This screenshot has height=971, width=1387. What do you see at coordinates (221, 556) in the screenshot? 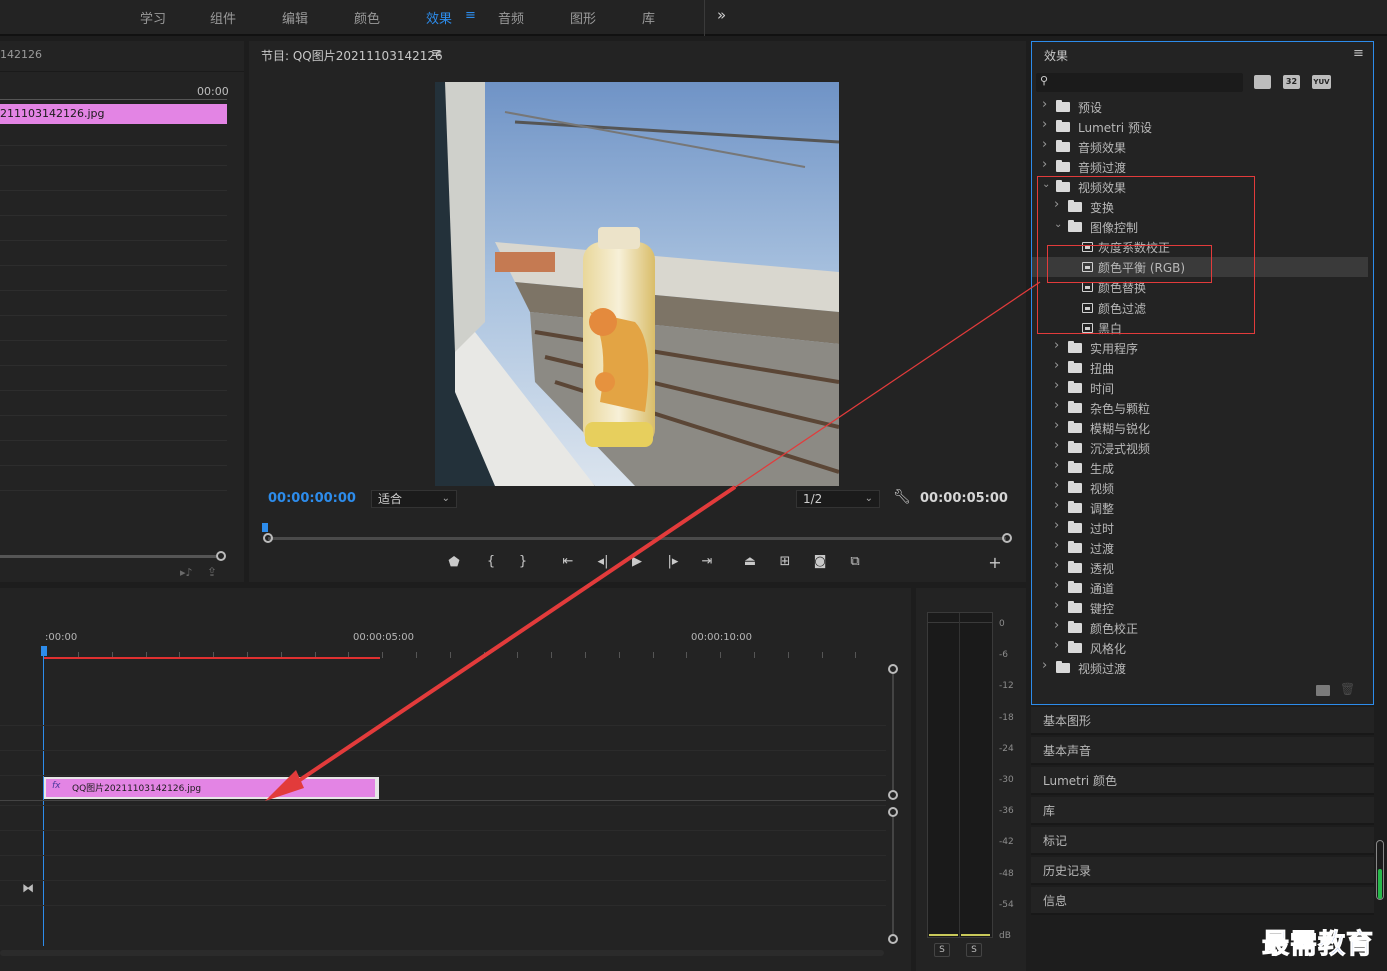
I see `source-zoom-handle` at bounding box center [221, 556].